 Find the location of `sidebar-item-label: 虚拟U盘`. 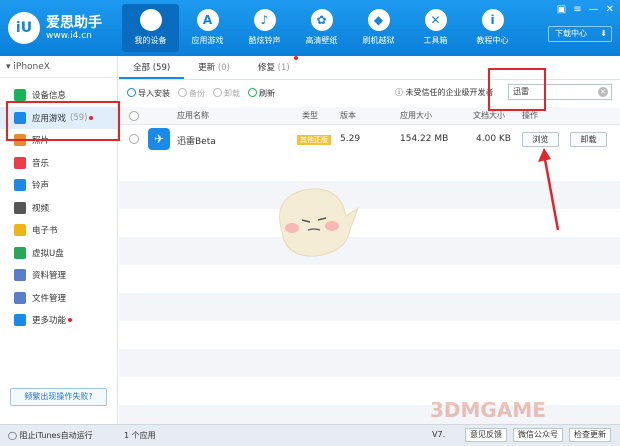

sidebar-item-label: 虚拟U盘 is located at coordinates (48, 253).